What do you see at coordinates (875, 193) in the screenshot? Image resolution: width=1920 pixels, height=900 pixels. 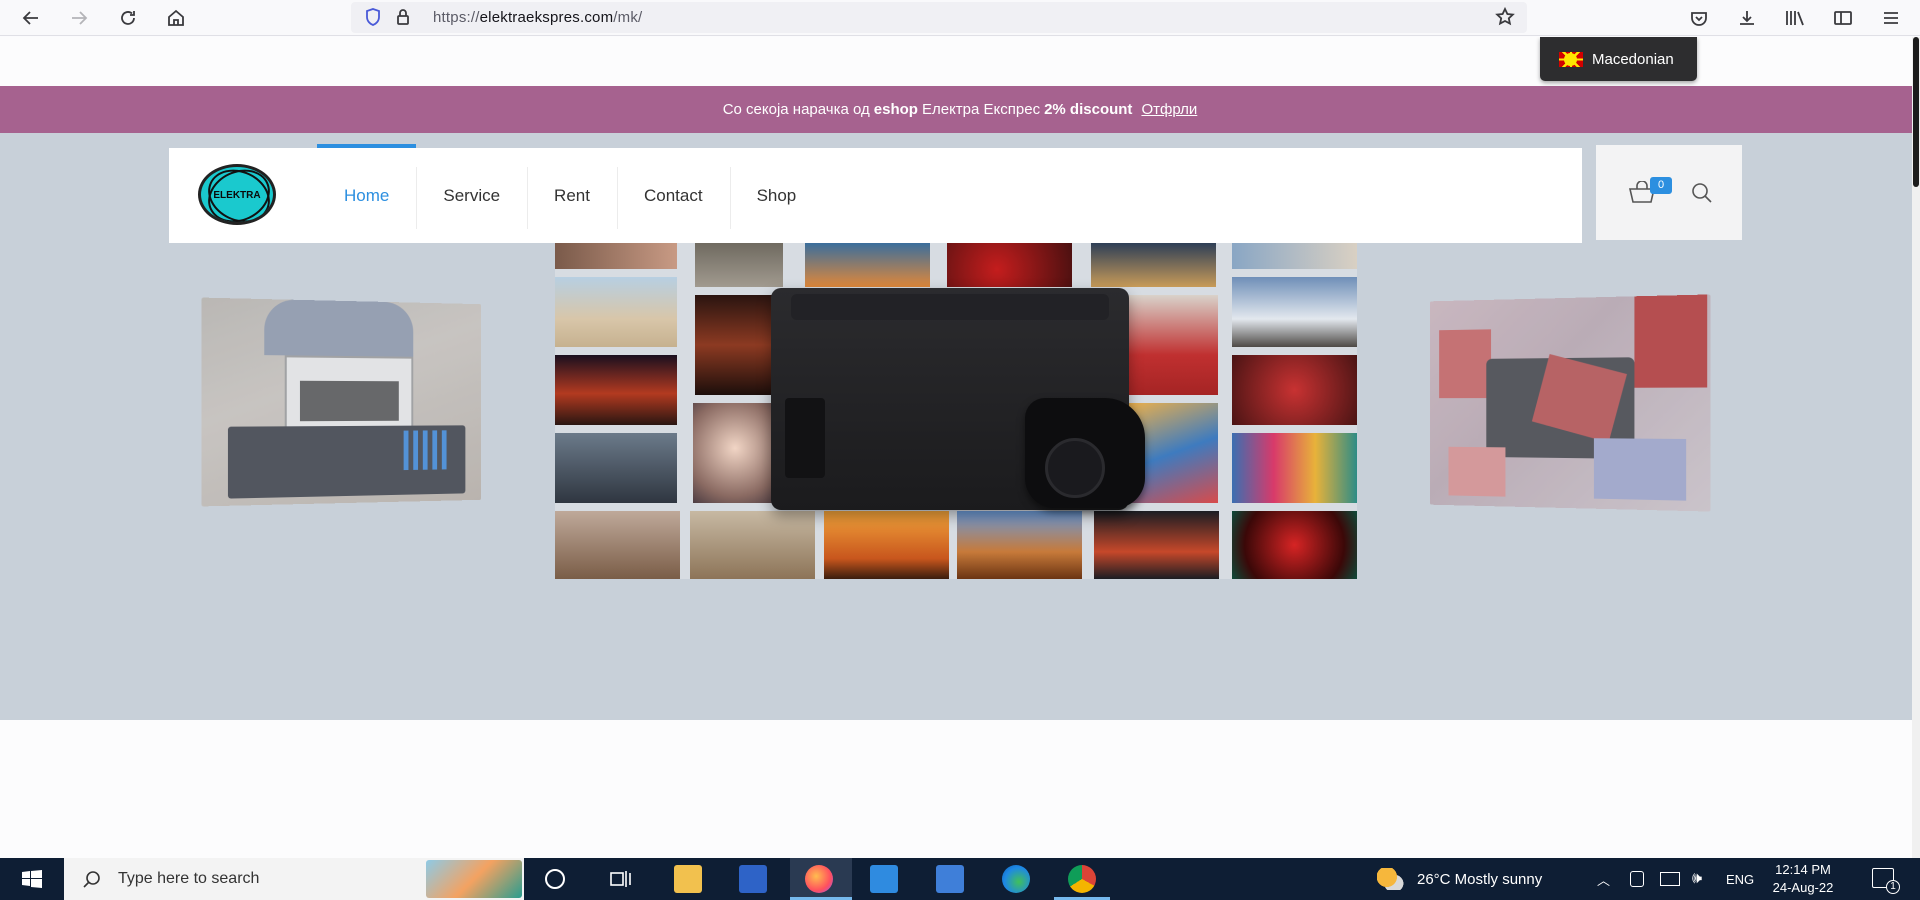 I see `main-navigation: ELEKTRA Home Service Rent Contact Shop` at bounding box center [875, 193].